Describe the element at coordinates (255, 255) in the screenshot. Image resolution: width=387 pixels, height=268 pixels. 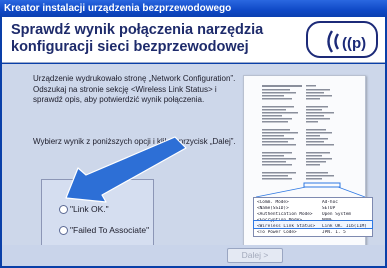
I see `next-button: Dalej >` at that location.